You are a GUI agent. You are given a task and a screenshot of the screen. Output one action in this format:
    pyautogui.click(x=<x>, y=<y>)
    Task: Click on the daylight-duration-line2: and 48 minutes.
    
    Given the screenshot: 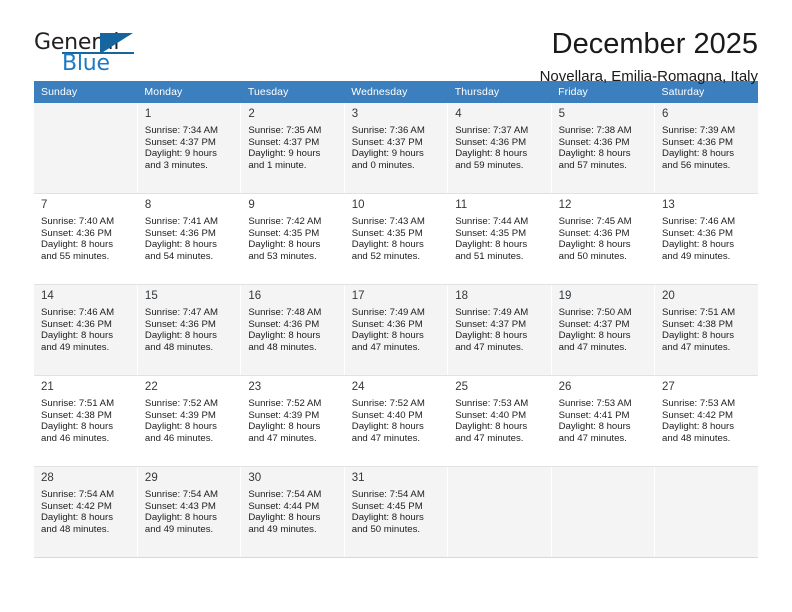 What is the action you would take?
    pyautogui.click(x=179, y=347)
    